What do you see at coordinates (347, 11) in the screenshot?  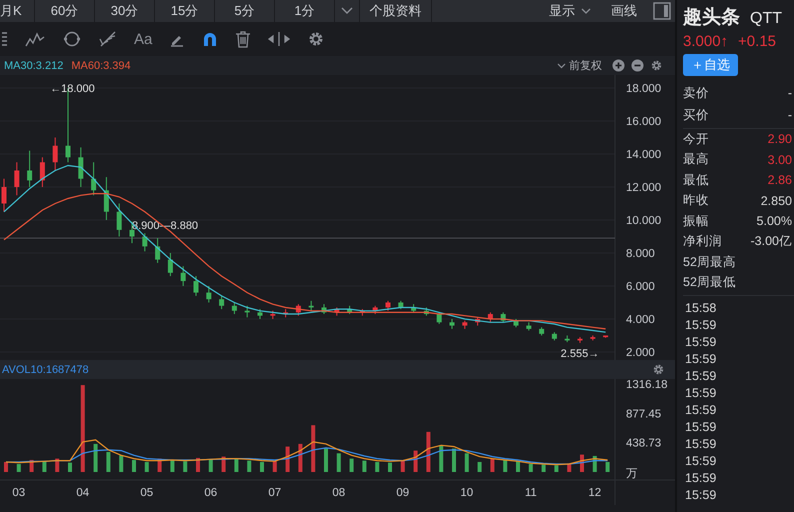 I see `chevron-down-icon` at bounding box center [347, 11].